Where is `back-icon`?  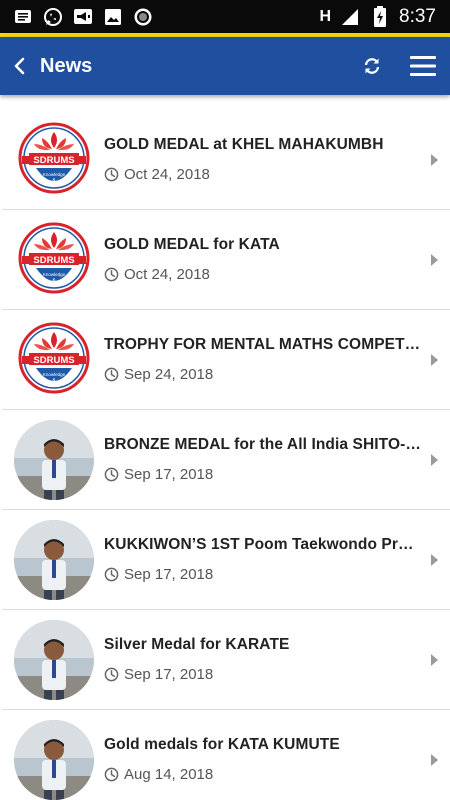 back-icon is located at coordinates (19, 66).